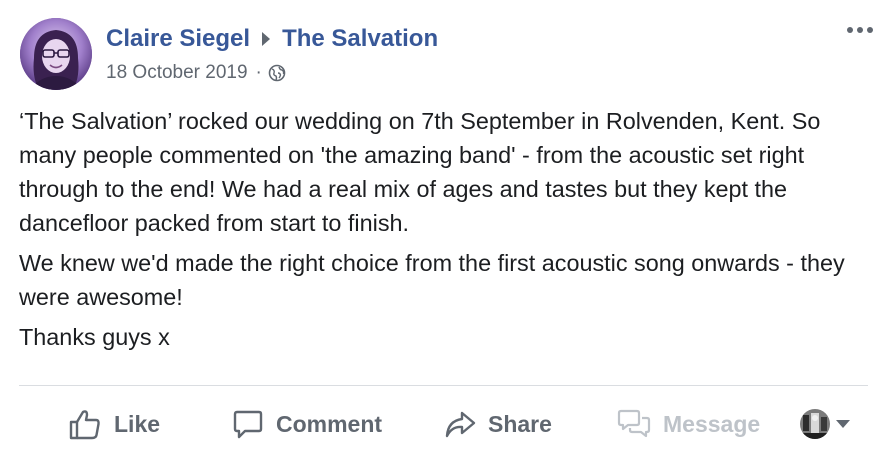 This screenshot has height=454, width=890. I want to click on comment-bubble-icon, so click(248, 424).